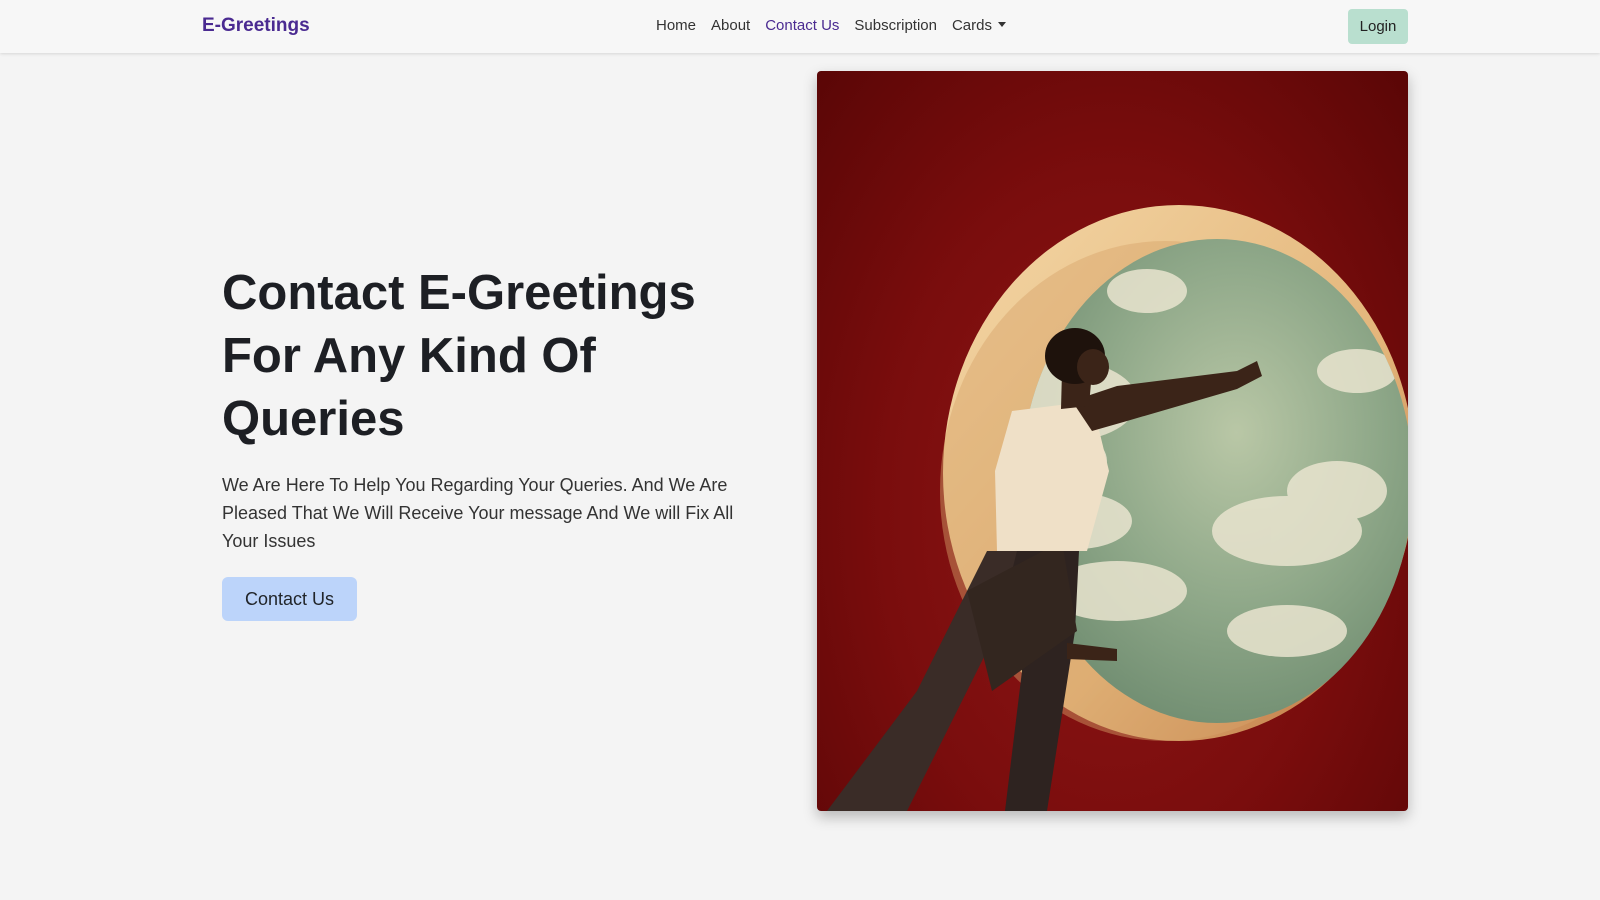 The image size is (1600, 900). Describe the element at coordinates (1001, 24) in the screenshot. I see `caret-down-icon` at that location.